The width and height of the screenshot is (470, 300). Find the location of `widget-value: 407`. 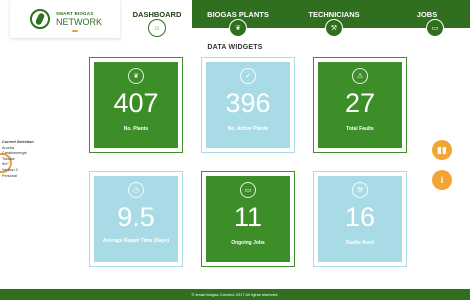

widget-value: 407 is located at coordinates (136, 103).